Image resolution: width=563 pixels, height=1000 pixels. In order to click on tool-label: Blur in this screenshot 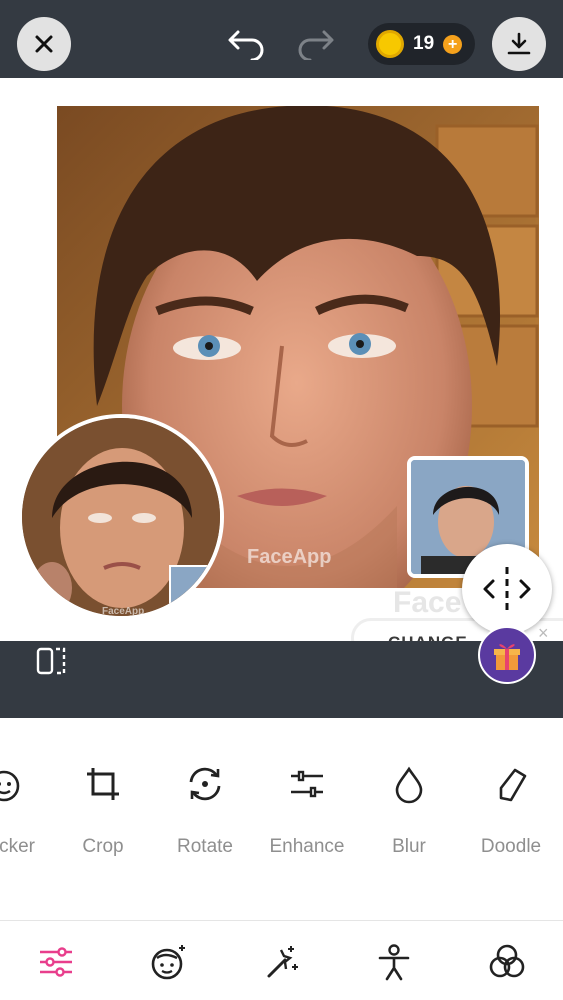, I will do `click(409, 846)`.